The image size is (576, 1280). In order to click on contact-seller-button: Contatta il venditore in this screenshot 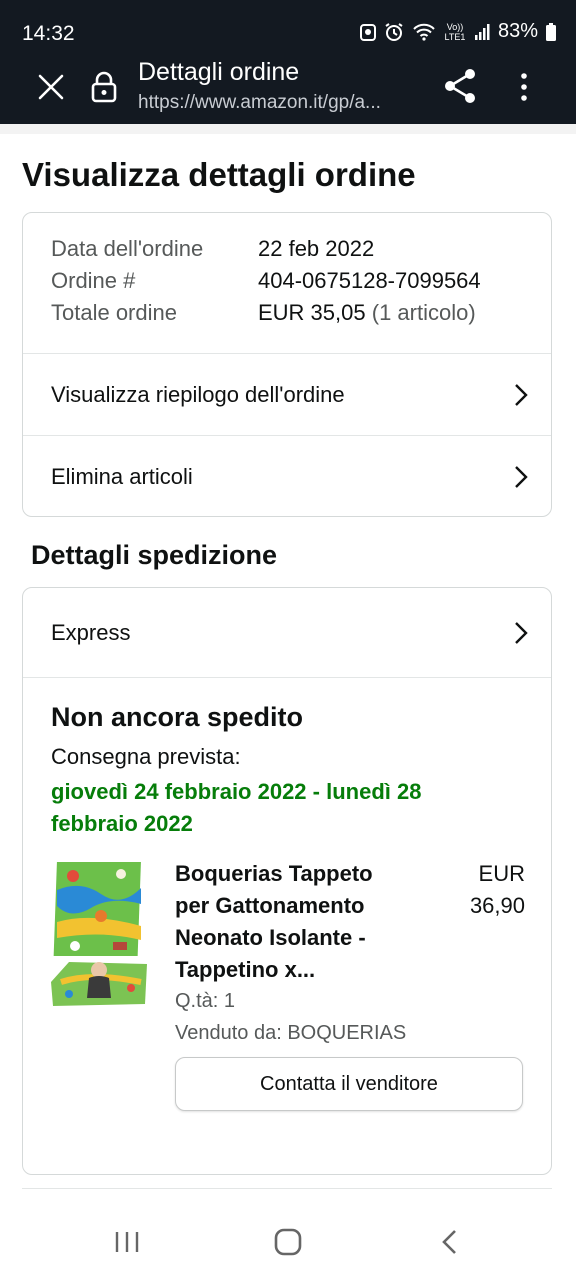, I will do `click(349, 1084)`.